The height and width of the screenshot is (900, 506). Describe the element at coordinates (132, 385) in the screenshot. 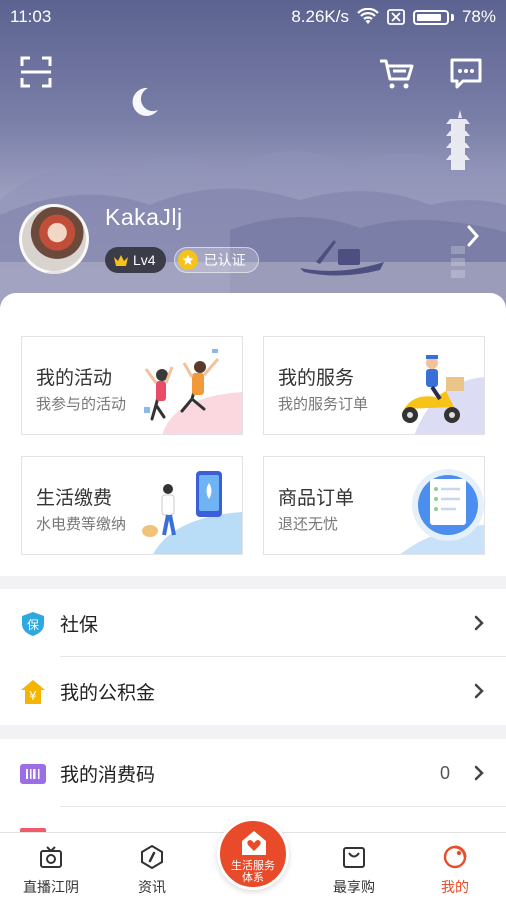

I see `card-my-activities: 我的活动 我参与的活动` at that location.